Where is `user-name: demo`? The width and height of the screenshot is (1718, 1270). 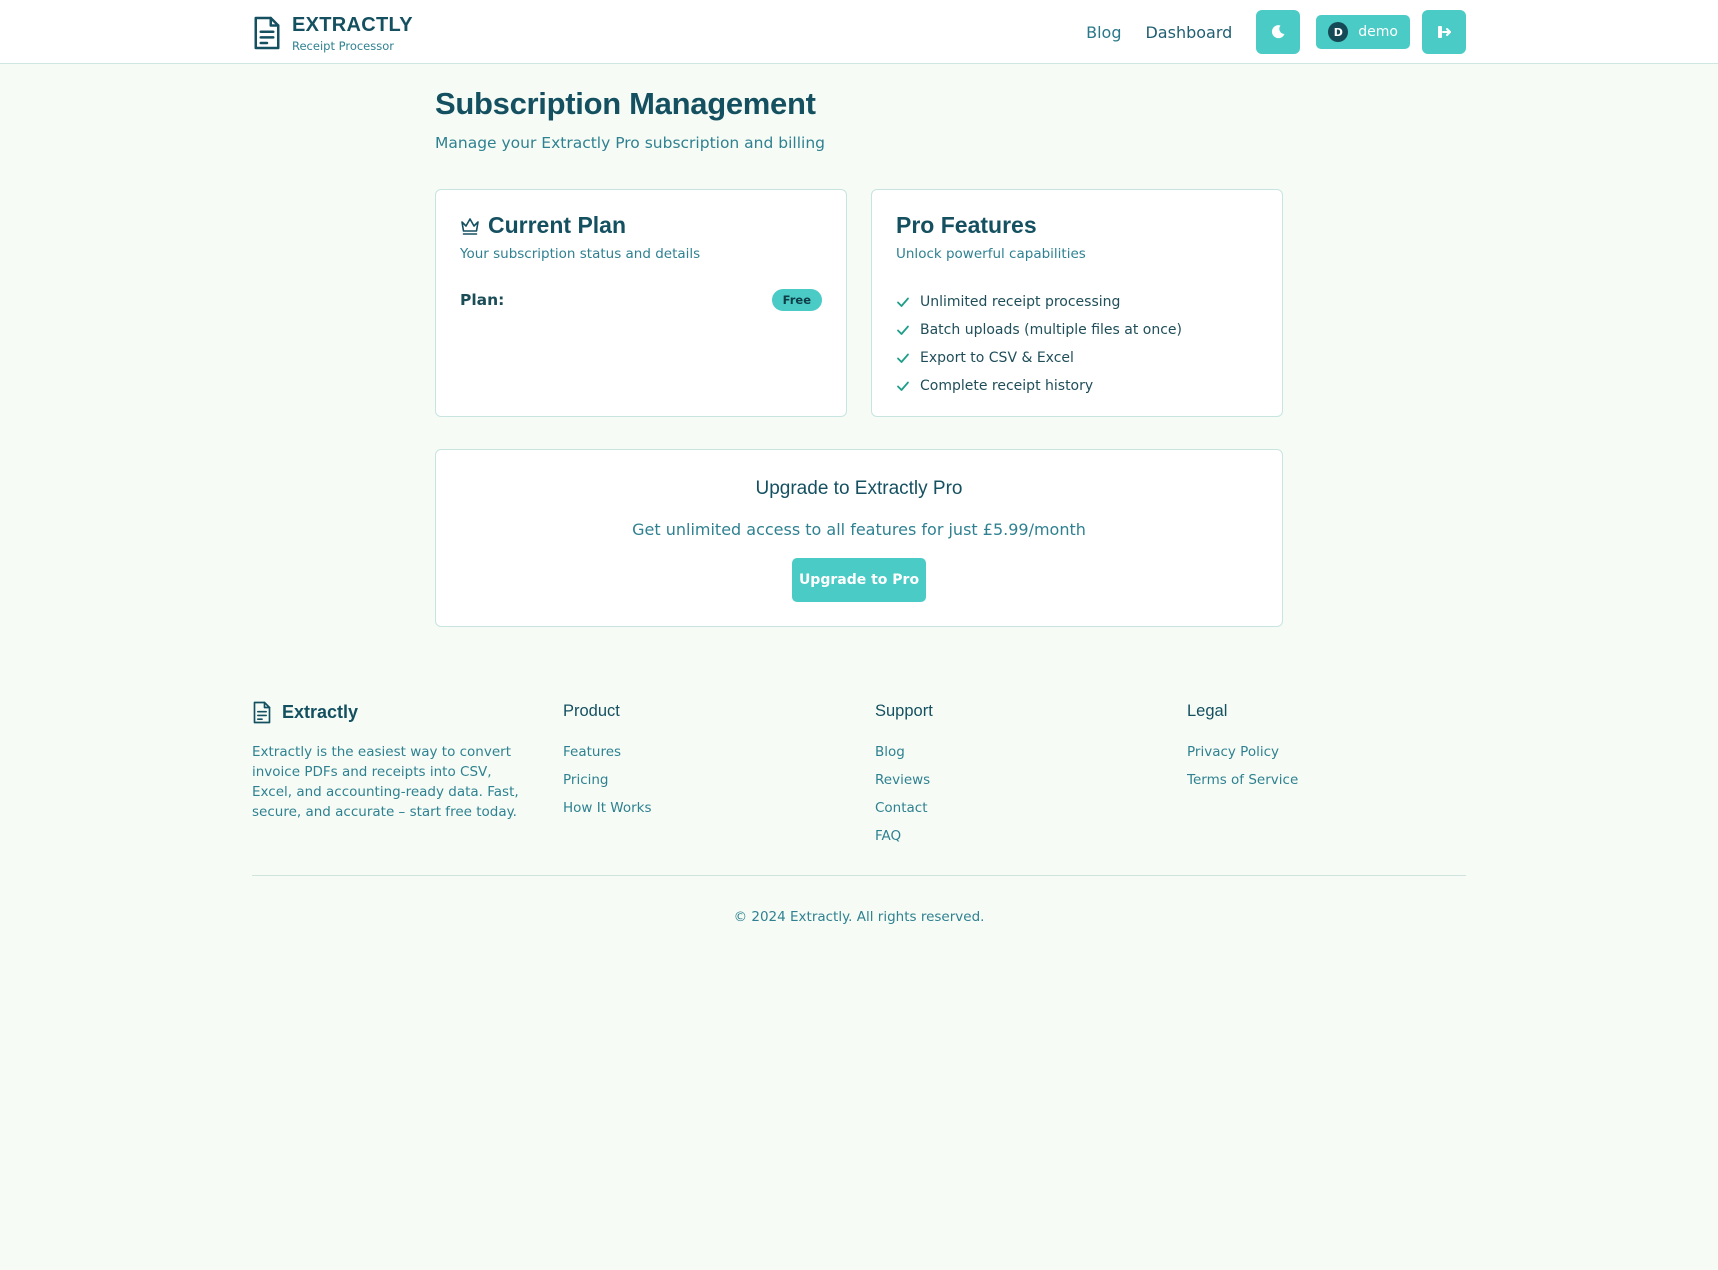 user-name: demo is located at coordinates (1378, 32).